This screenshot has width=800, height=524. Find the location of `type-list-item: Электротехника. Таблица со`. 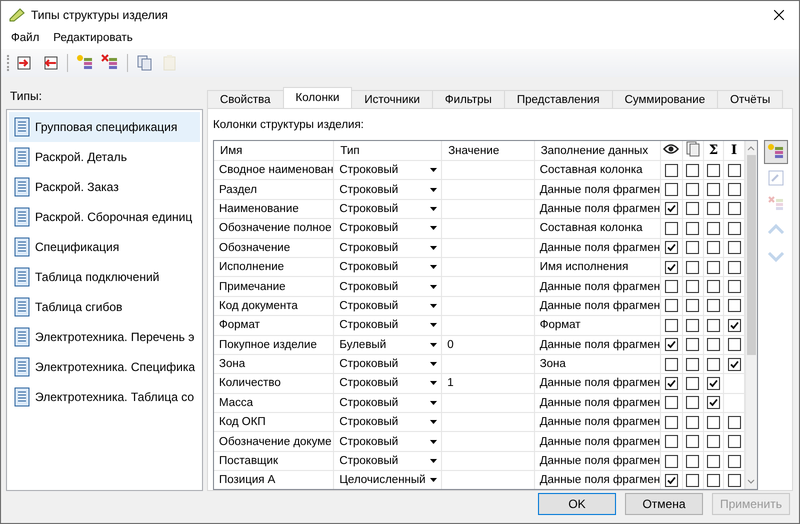

type-list-item: Электротехника. Таблица со is located at coordinates (104, 397).